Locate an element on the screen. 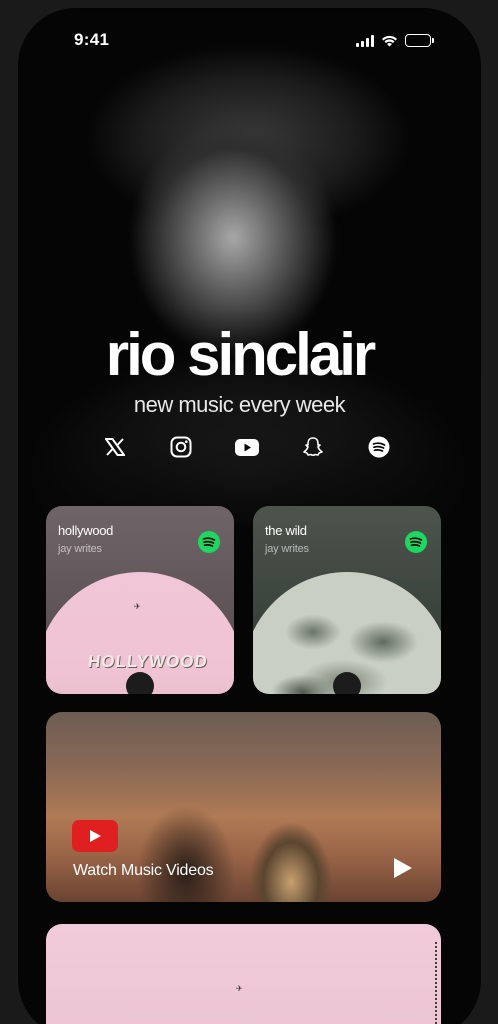 This screenshot has width=498, height=1024. vinyl-record-artwork is located at coordinates (347, 633).